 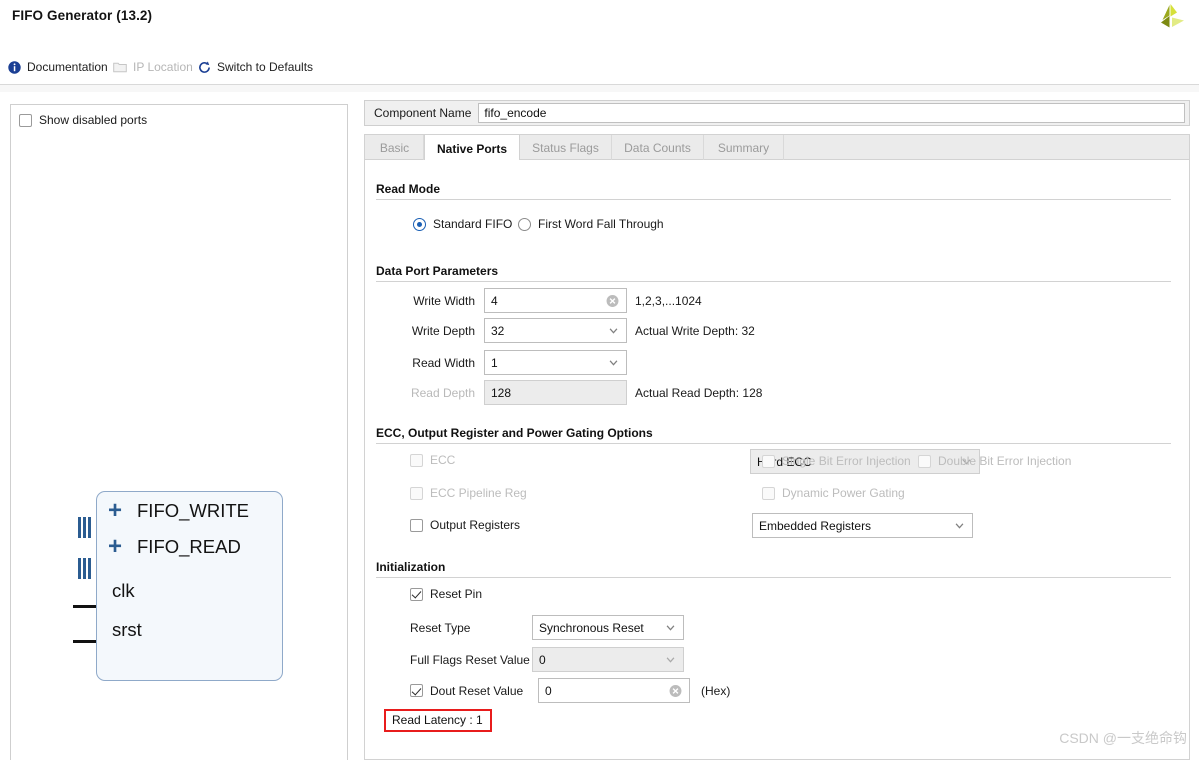 What do you see at coordinates (85, 641) in the screenshot?
I see `pin-stub-srst` at bounding box center [85, 641].